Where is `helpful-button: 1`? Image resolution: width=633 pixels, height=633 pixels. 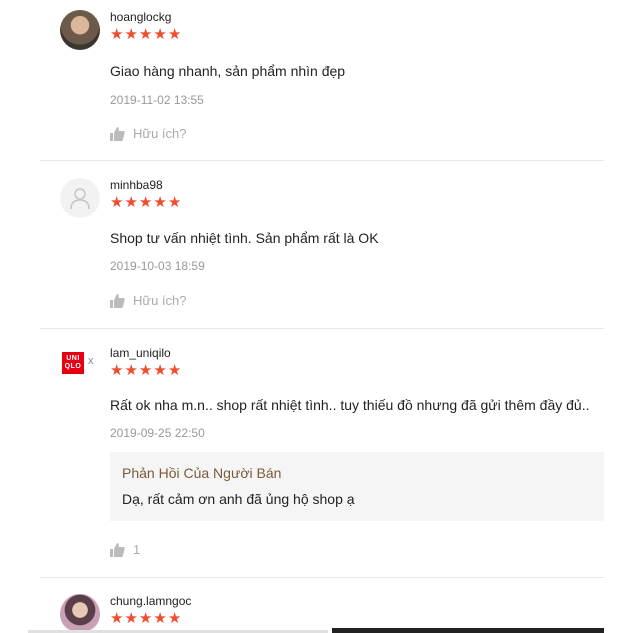
helpful-button: 1 is located at coordinates (125, 549).